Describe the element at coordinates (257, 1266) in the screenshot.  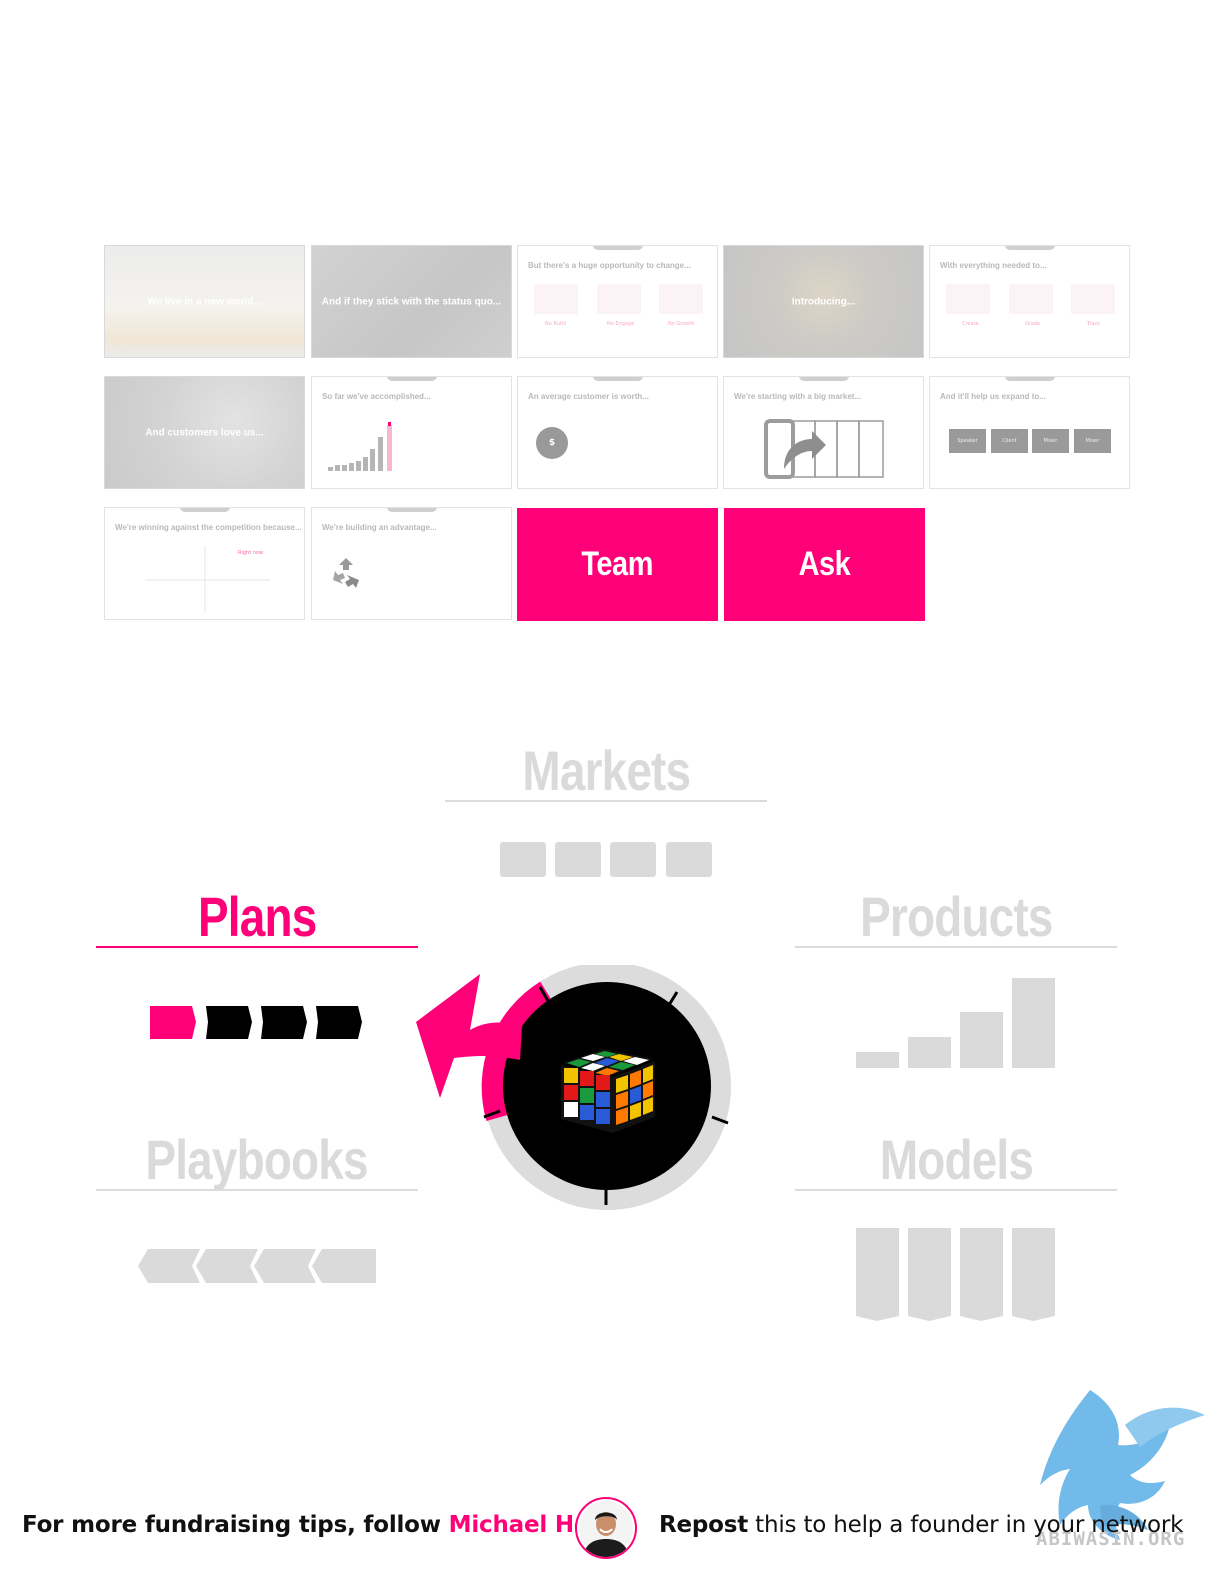
I see `playbooks-chevron-icon` at that location.